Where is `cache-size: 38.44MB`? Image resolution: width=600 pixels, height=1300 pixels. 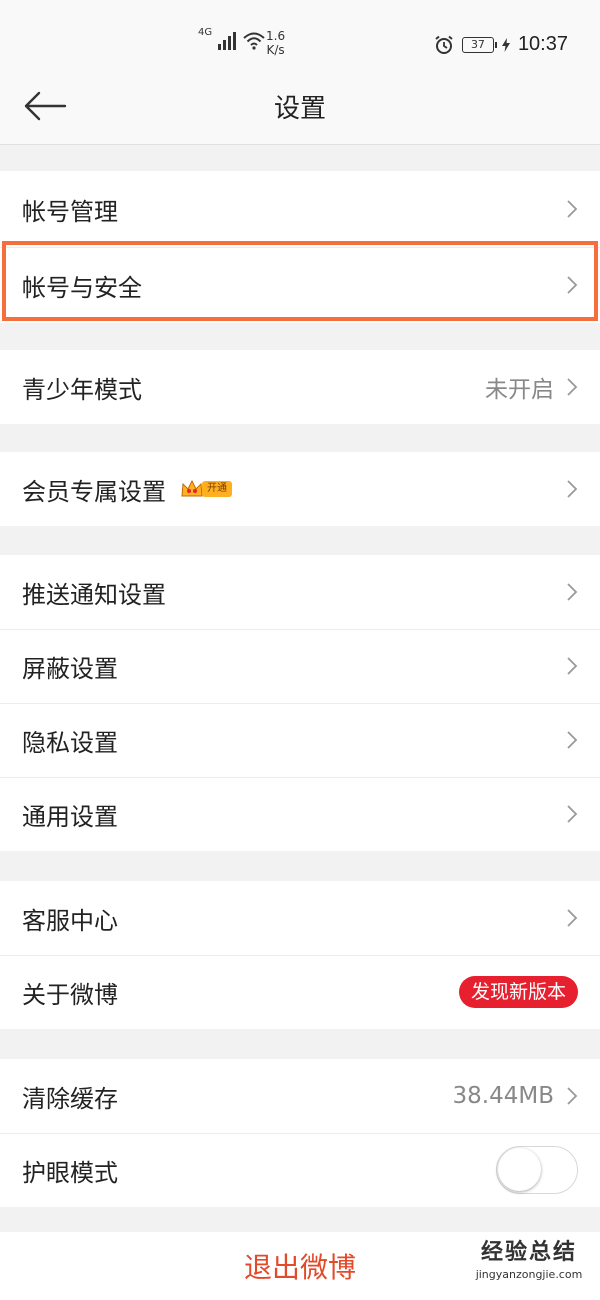
cache-size: 38.44MB is located at coordinates (503, 1096).